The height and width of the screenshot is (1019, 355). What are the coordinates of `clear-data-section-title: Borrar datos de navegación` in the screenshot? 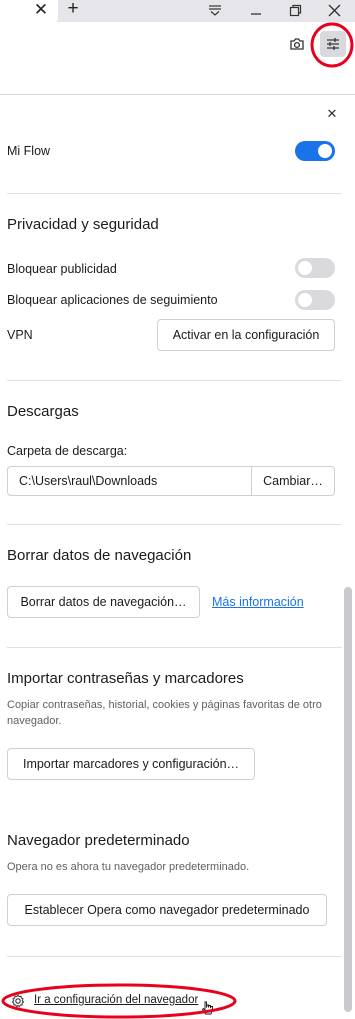 It's located at (99, 555).